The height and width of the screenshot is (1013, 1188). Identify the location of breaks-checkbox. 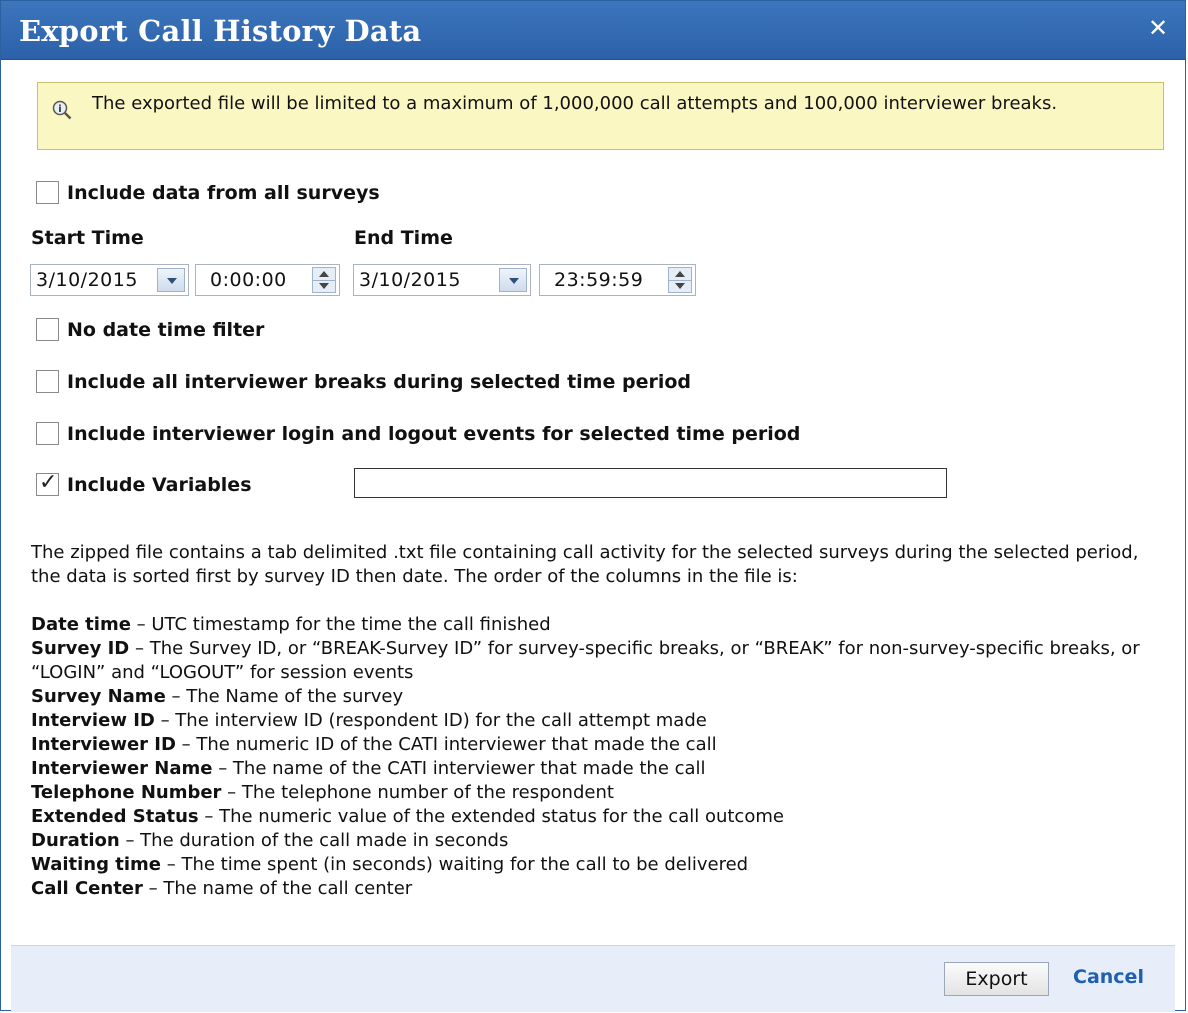
(47, 381).